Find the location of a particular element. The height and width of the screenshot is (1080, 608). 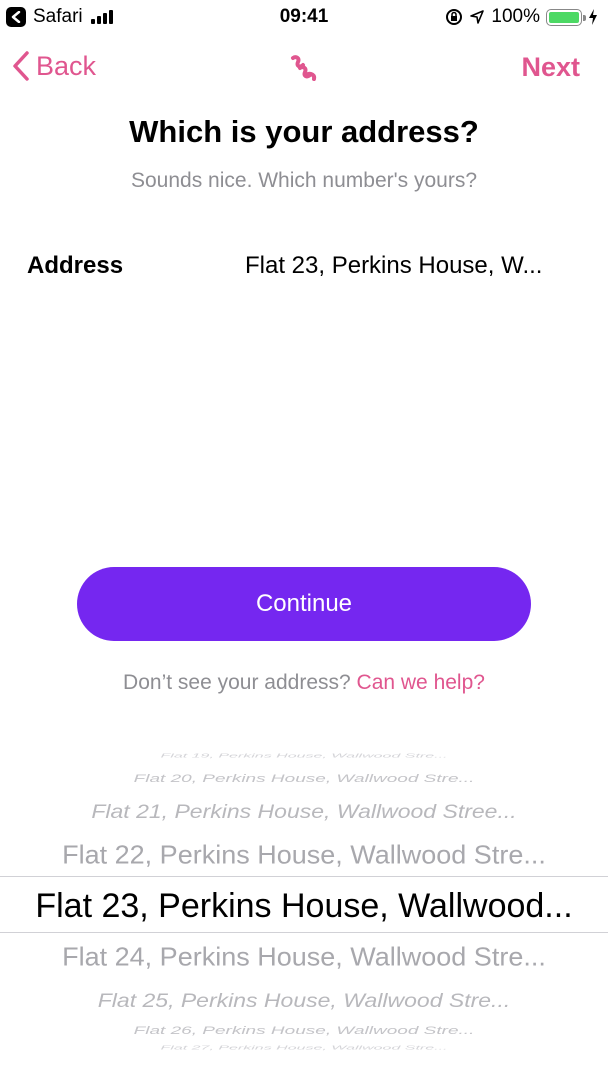

status-bar: Safari 09:41 100% is located at coordinates (304, 17).